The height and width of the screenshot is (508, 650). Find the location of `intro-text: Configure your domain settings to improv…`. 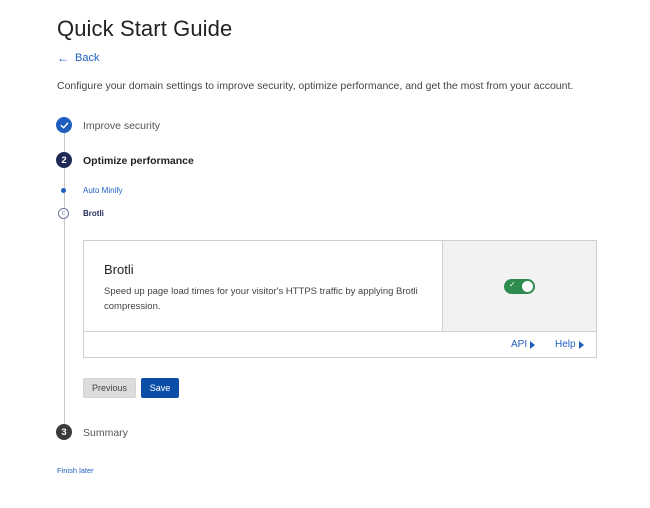

intro-text: Configure your domain settings to improv… is located at coordinates (315, 86).